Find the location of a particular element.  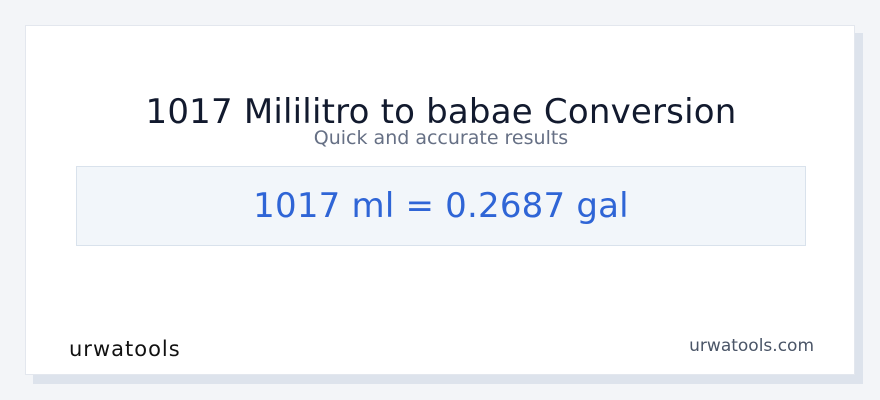

logo-text: urwatools is located at coordinates (125, 349).